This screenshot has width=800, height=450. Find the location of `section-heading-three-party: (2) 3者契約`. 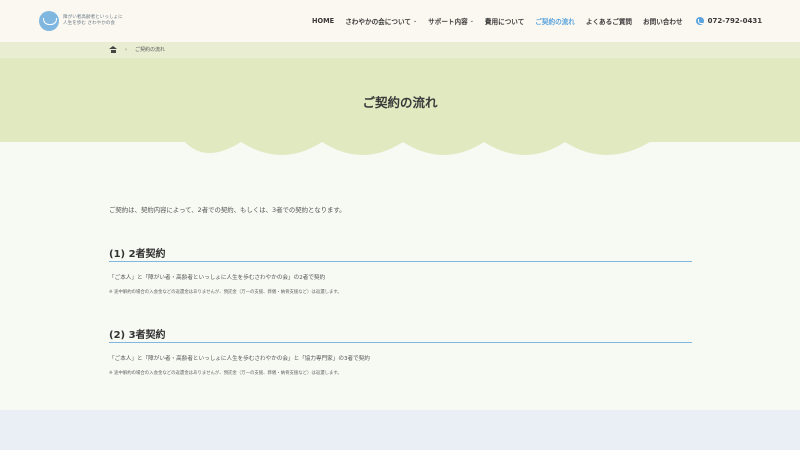

section-heading-three-party: (2) 3者契約 is located at coordinates (137, 335).